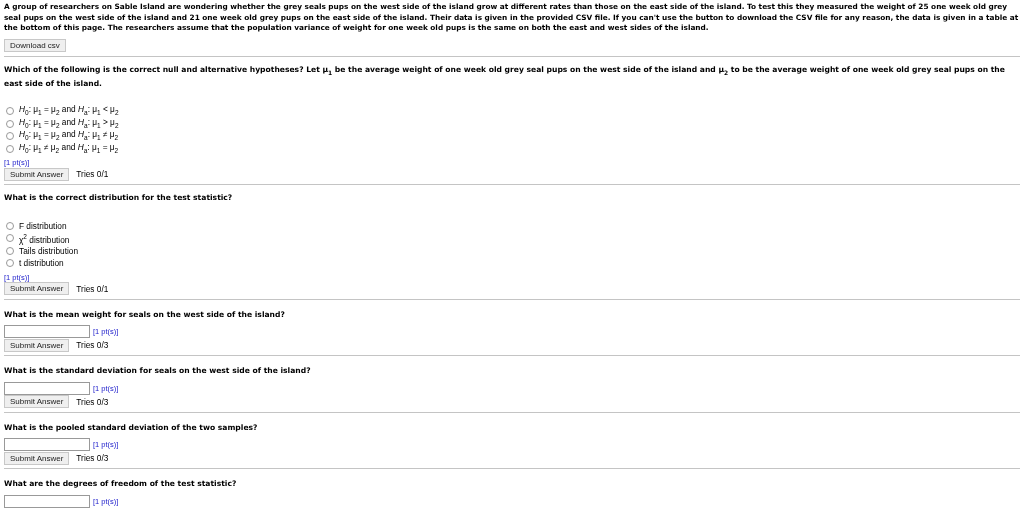 This screenshot has height=516, width=1024. What do you see at coordinates (69, 111) in the screenshot?
I see `option-label: H$_{0}$: μ$_{1}$ = μ$_{2}$ and H$_{a}$: μ$_{1}$ < μ$_{2}$` at bounding box center [69, 111].